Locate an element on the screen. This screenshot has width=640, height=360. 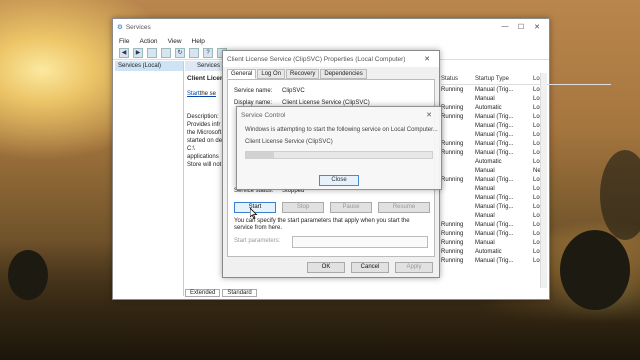
export-icon is located at coordinates (194, 53).